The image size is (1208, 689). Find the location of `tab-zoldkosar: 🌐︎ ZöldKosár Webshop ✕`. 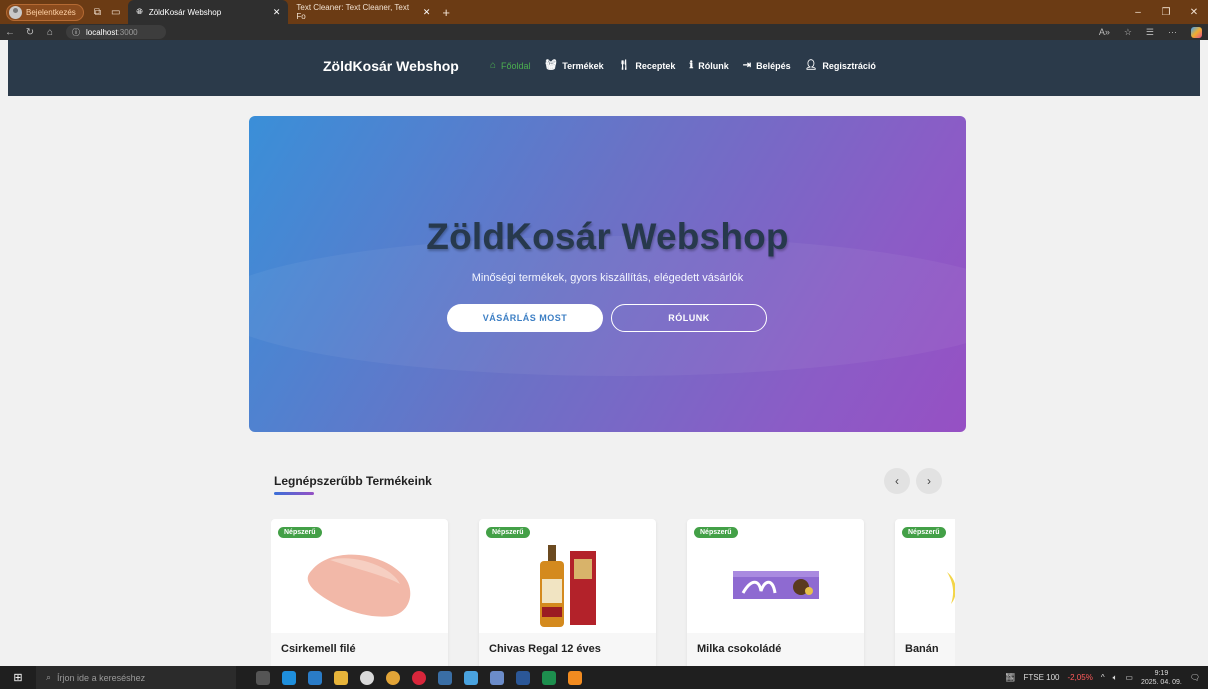

tab-zoldkosar: 🌐︎ ZöldKosár Webshop ✕ is located at coordinates (208, 12).